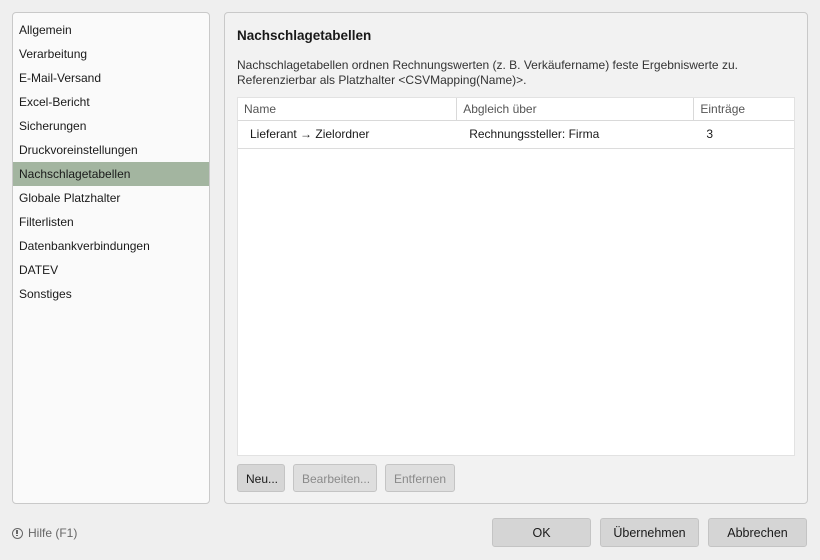 Image resolution: width=820 pixels, height=560 pixels. Describe the element at coordinates (304, 35) in the screenshot. I see `panel-title: Nachschlagetabellen` at that location.